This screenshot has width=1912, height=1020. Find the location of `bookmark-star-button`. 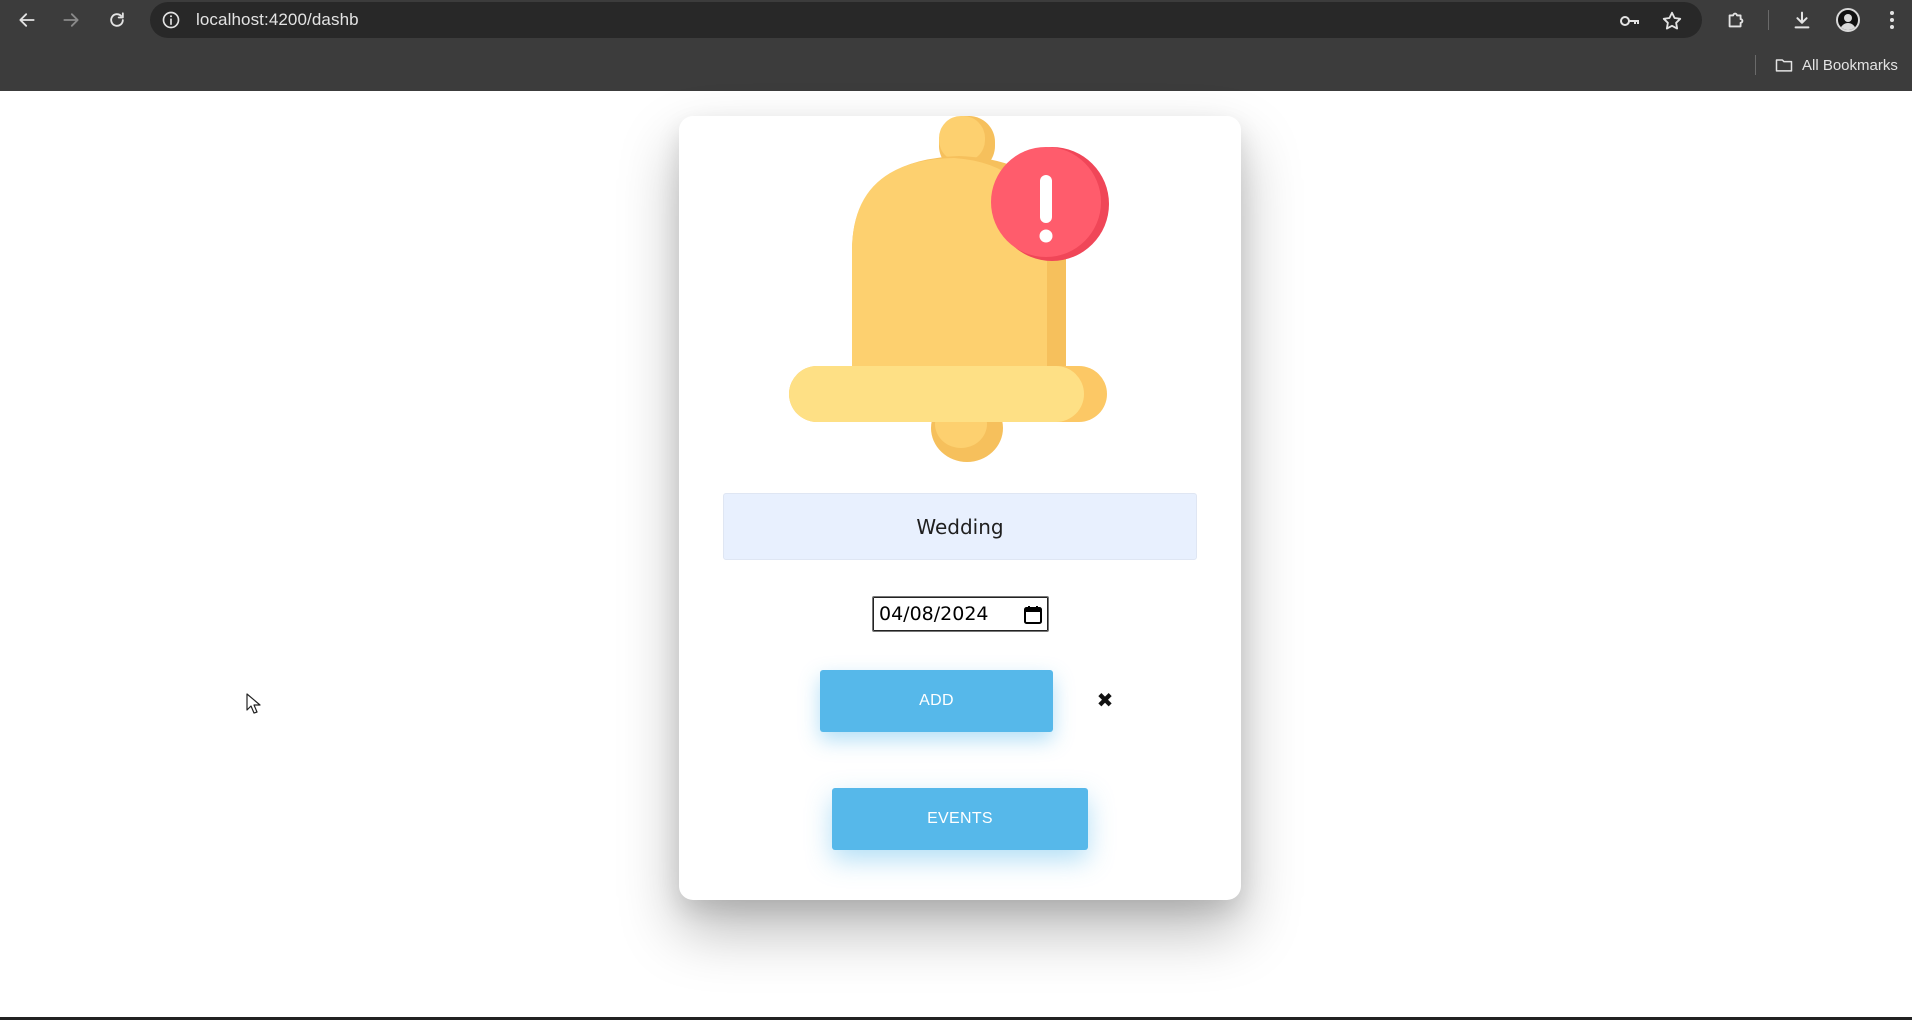

bookmark-star-button is located at coordinates (1672, 21).